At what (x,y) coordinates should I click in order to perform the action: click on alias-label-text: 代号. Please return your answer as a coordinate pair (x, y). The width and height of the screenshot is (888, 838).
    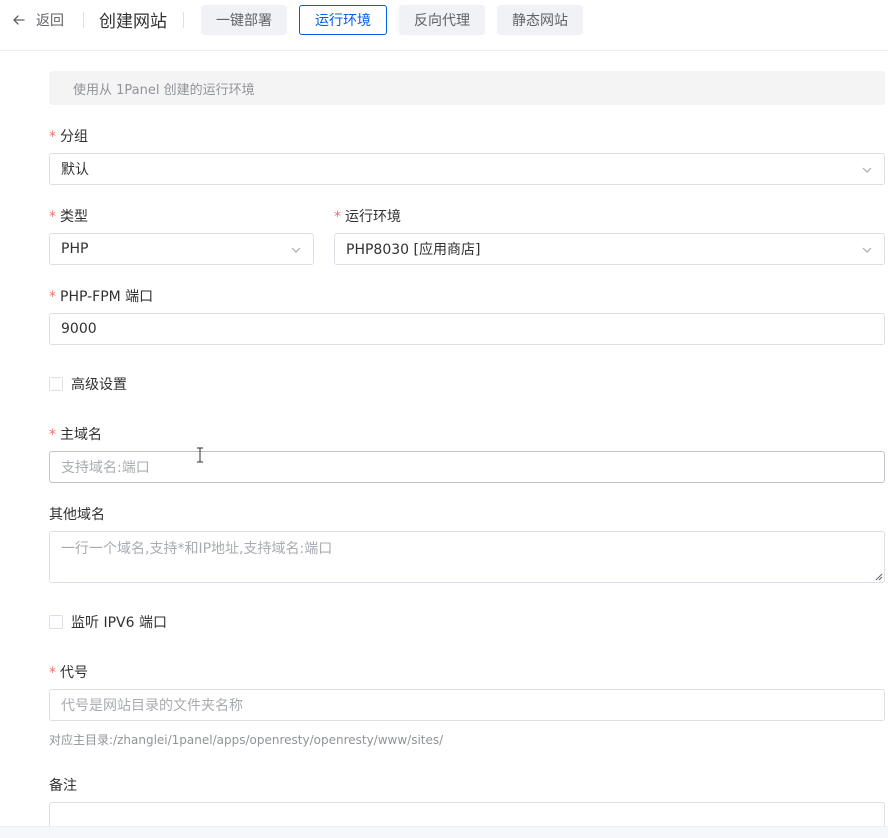
    Looking at the image, I should click on (74, 673).